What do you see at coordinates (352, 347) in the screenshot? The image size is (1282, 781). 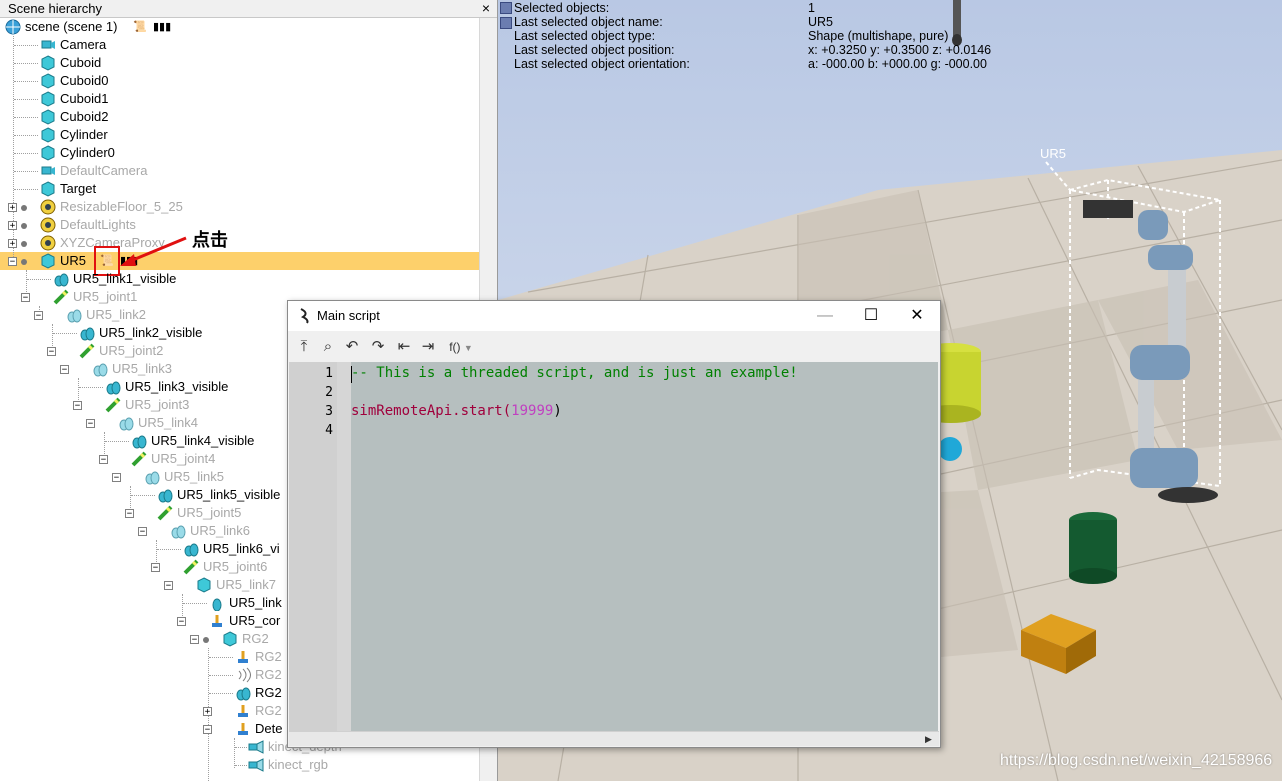 I see `undo-icon: ↶` at bounding box center [352, 347].